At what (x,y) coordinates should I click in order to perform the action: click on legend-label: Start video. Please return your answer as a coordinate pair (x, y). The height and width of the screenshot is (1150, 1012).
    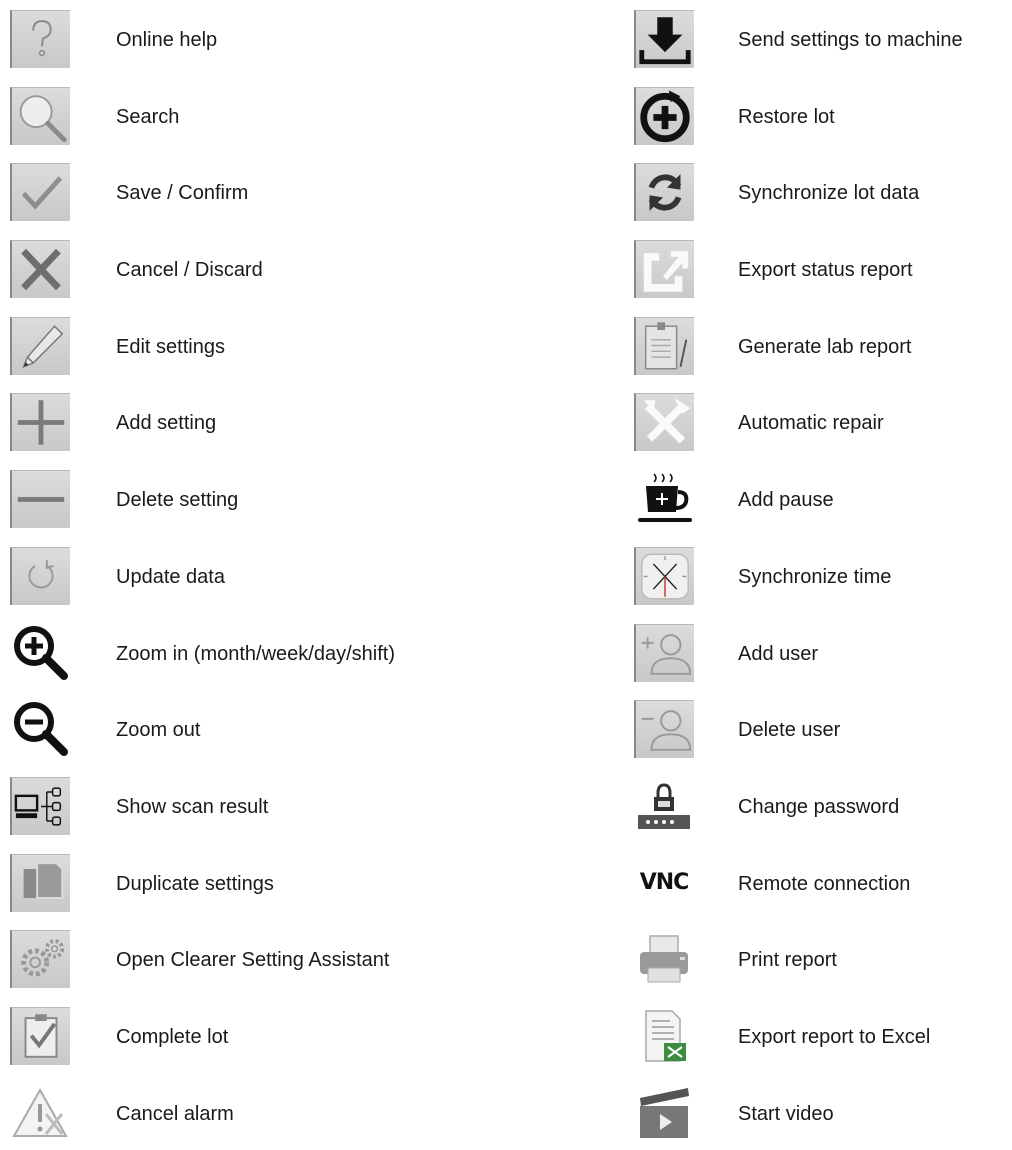
    Looking at the image, I should click on (786, 1113).